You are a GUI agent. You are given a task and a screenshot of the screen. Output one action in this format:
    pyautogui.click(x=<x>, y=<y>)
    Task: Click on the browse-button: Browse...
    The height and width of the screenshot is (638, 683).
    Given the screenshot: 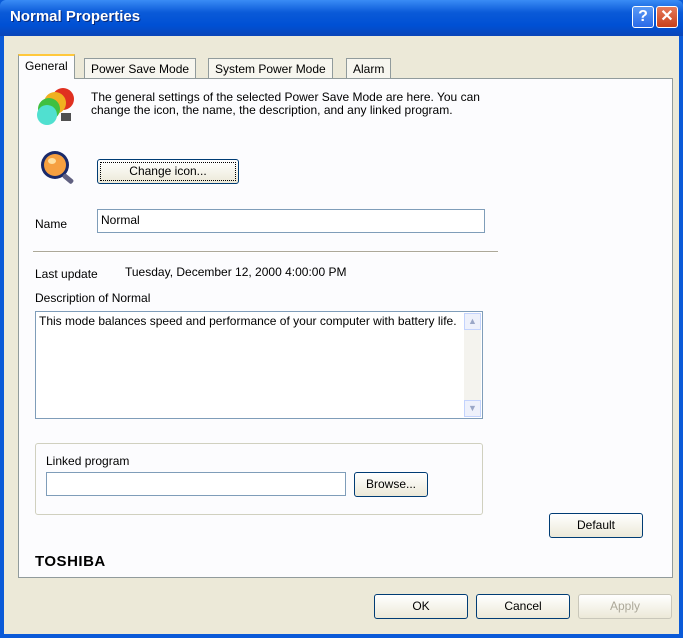 What is the action you would take?
    pyautogui.click(x=391, y=484)
    